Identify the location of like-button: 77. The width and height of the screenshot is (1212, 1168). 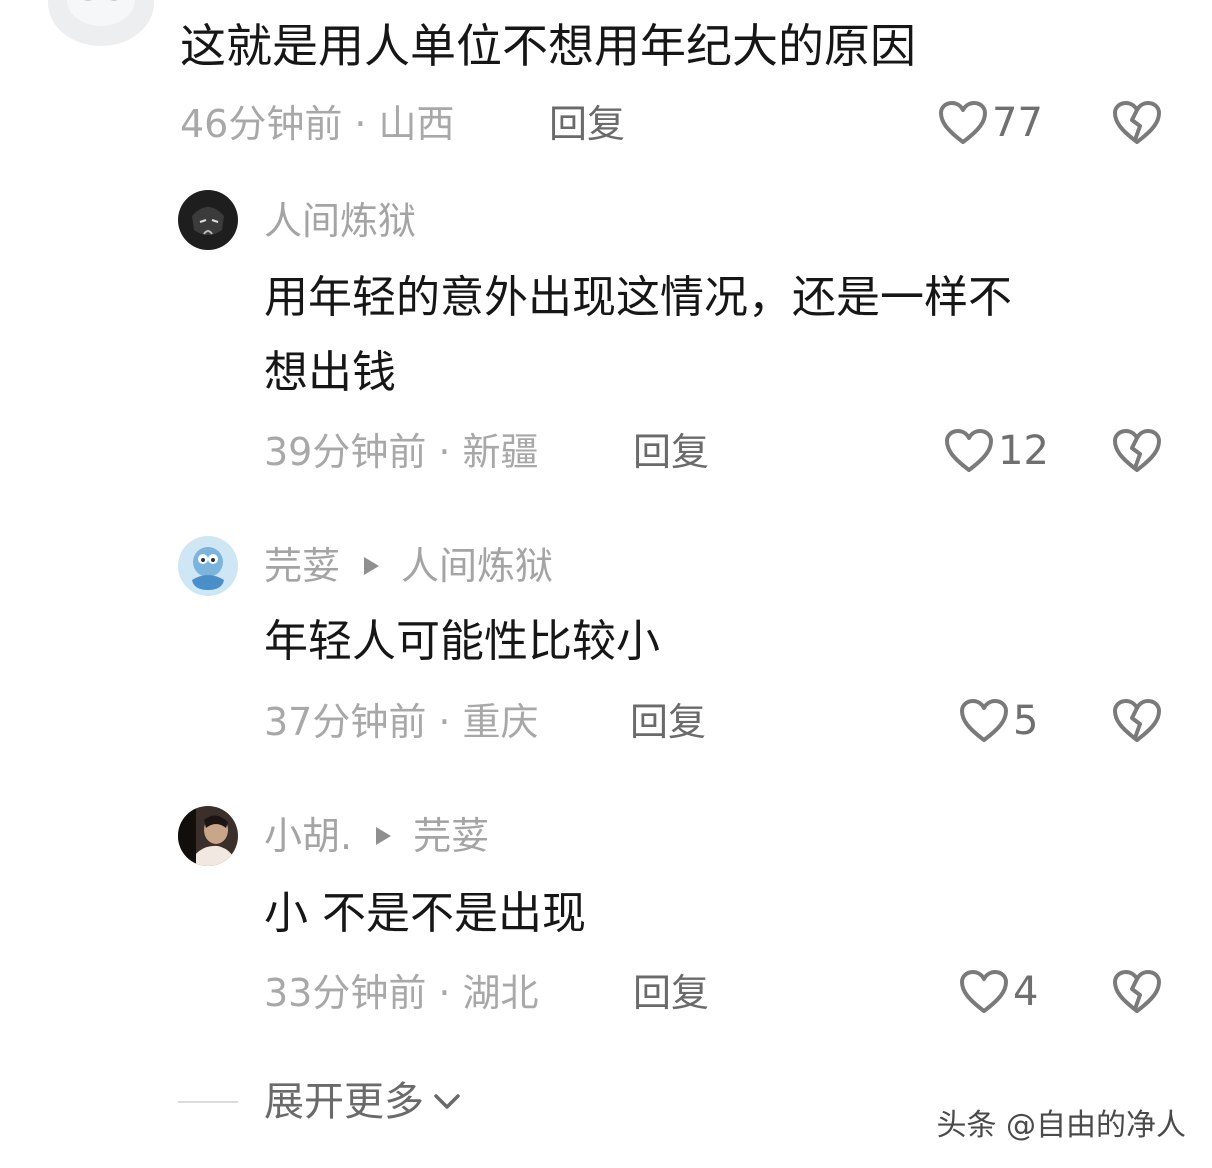
(990, 123).